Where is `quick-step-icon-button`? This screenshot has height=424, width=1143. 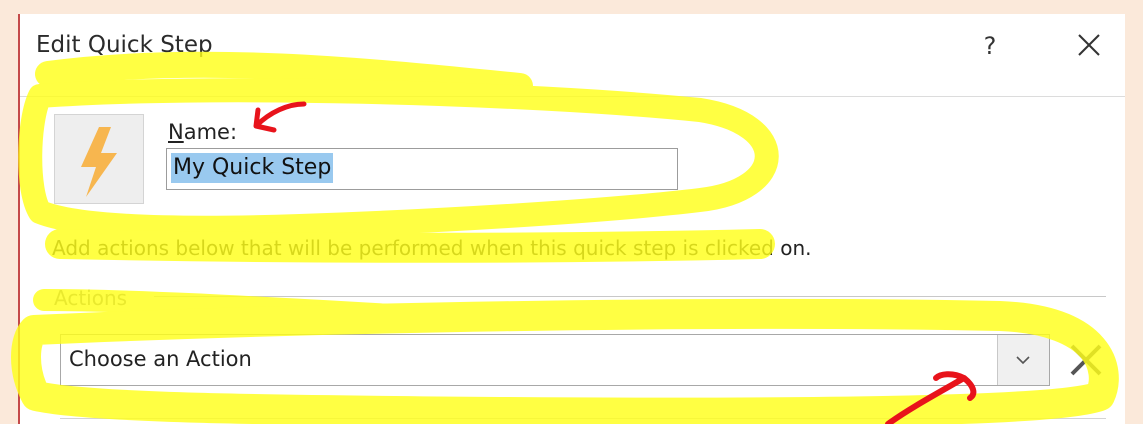
quick-step-icon-button is located at coordinates (99, 159).